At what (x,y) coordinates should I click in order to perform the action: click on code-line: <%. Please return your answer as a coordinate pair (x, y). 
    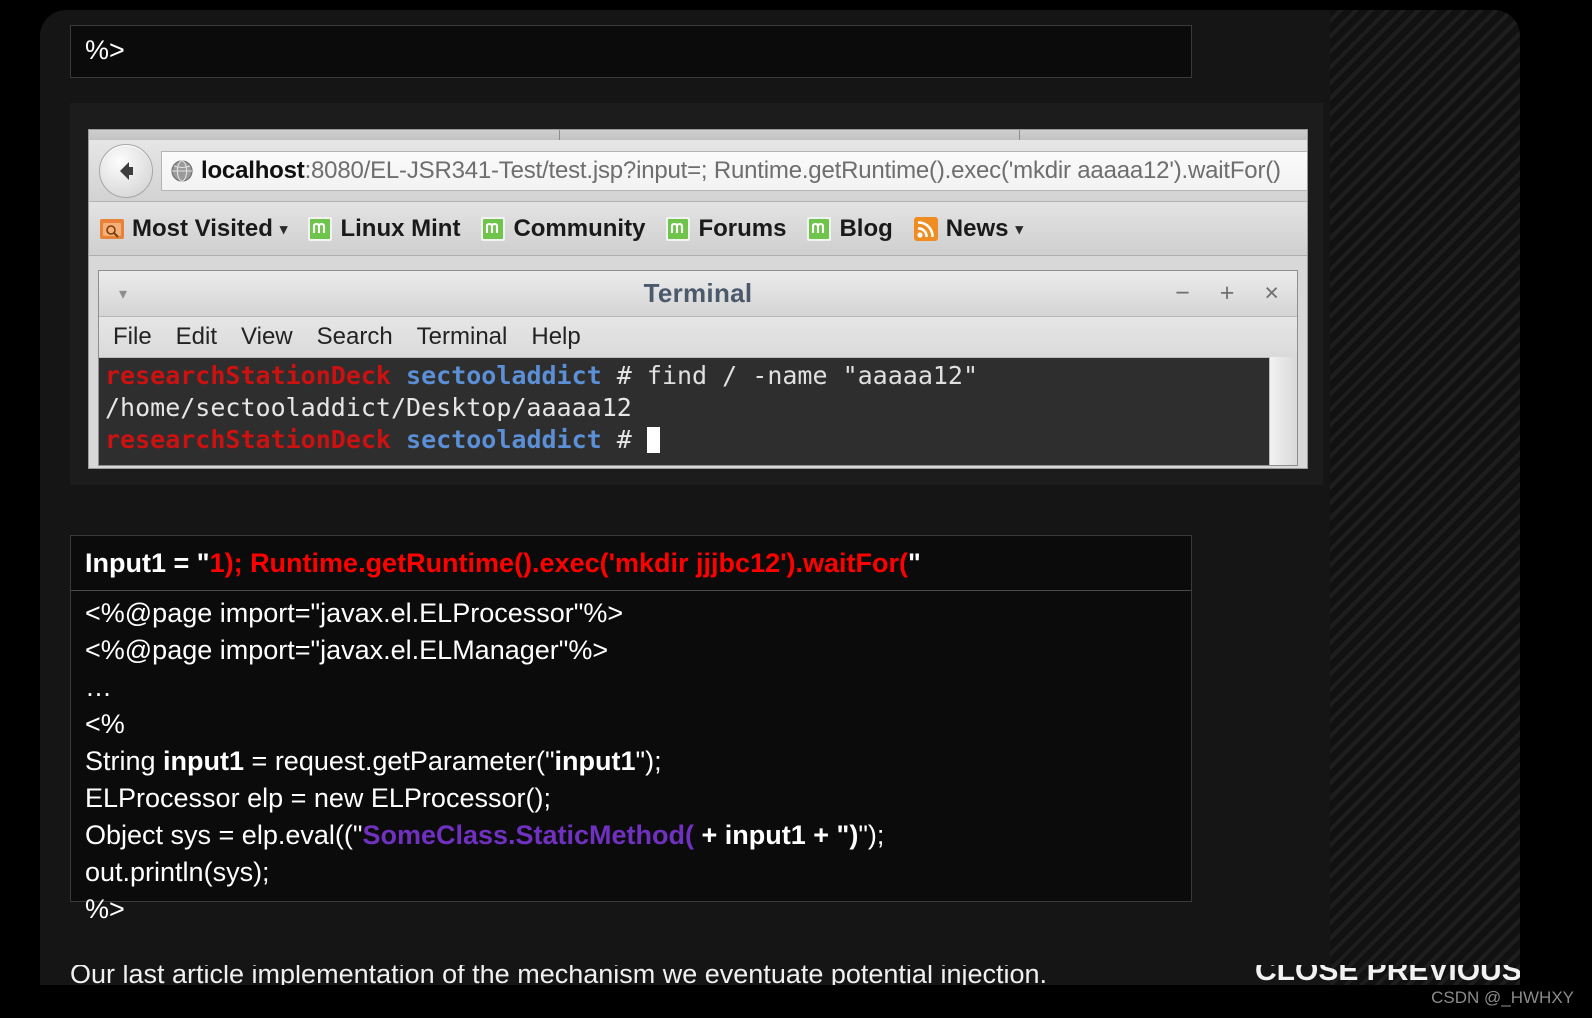
    Looking at the image, I should click on (105, 724).